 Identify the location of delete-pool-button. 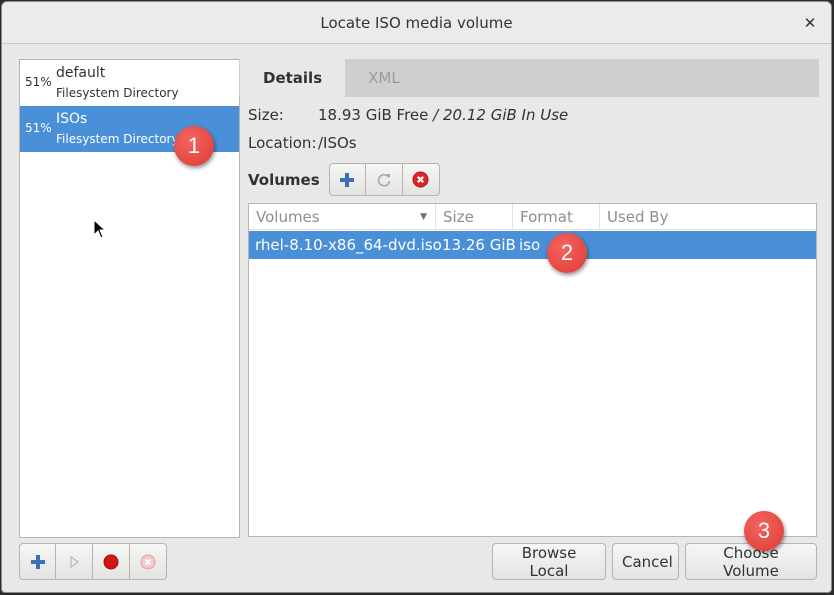
(148, 561).